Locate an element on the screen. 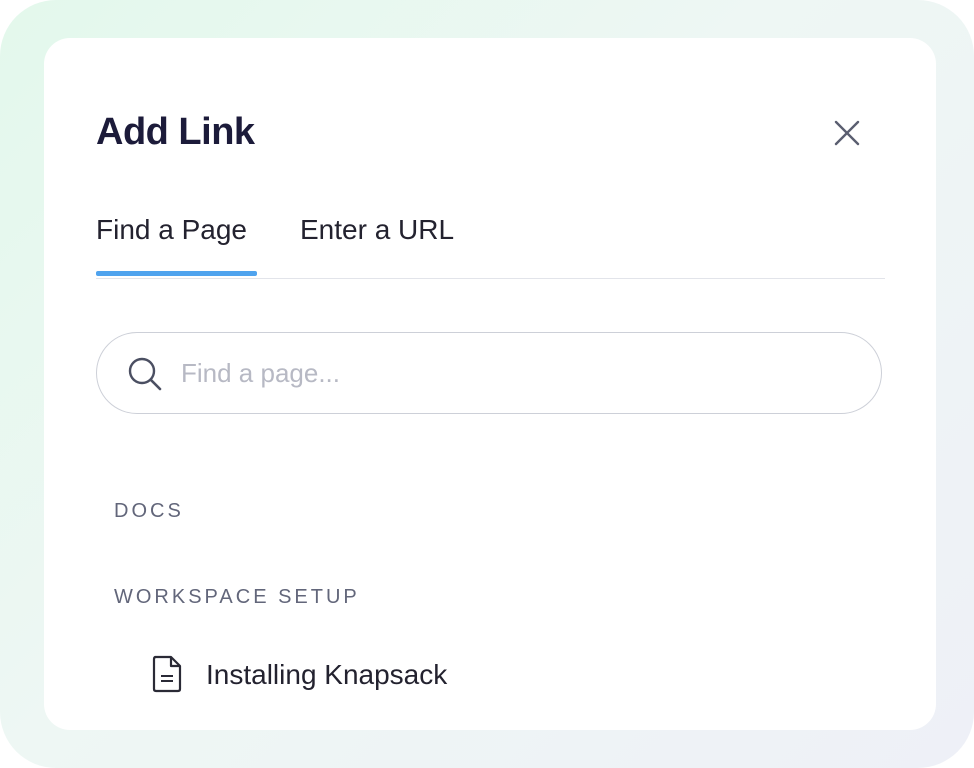 The width and height of the screenshot is (974, 768). list-item-installing-knapsack: Installing Knapsack is located at coordinates (424, 675).